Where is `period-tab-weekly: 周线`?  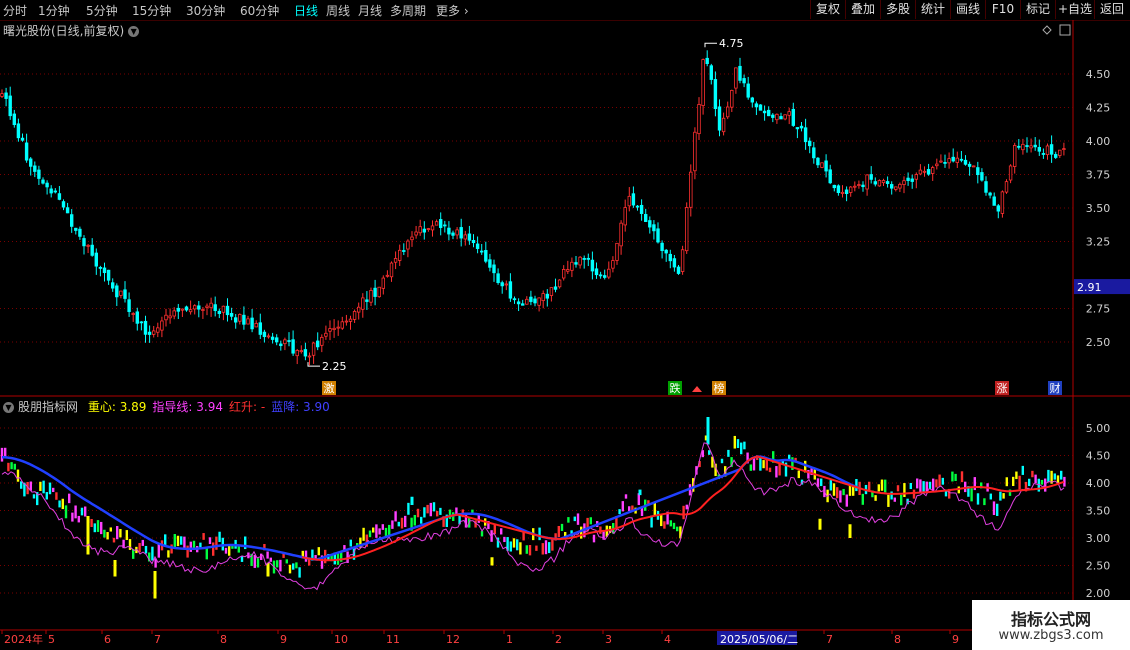
period-tab-weekly: 周线 is located at coordinates (338, 10).